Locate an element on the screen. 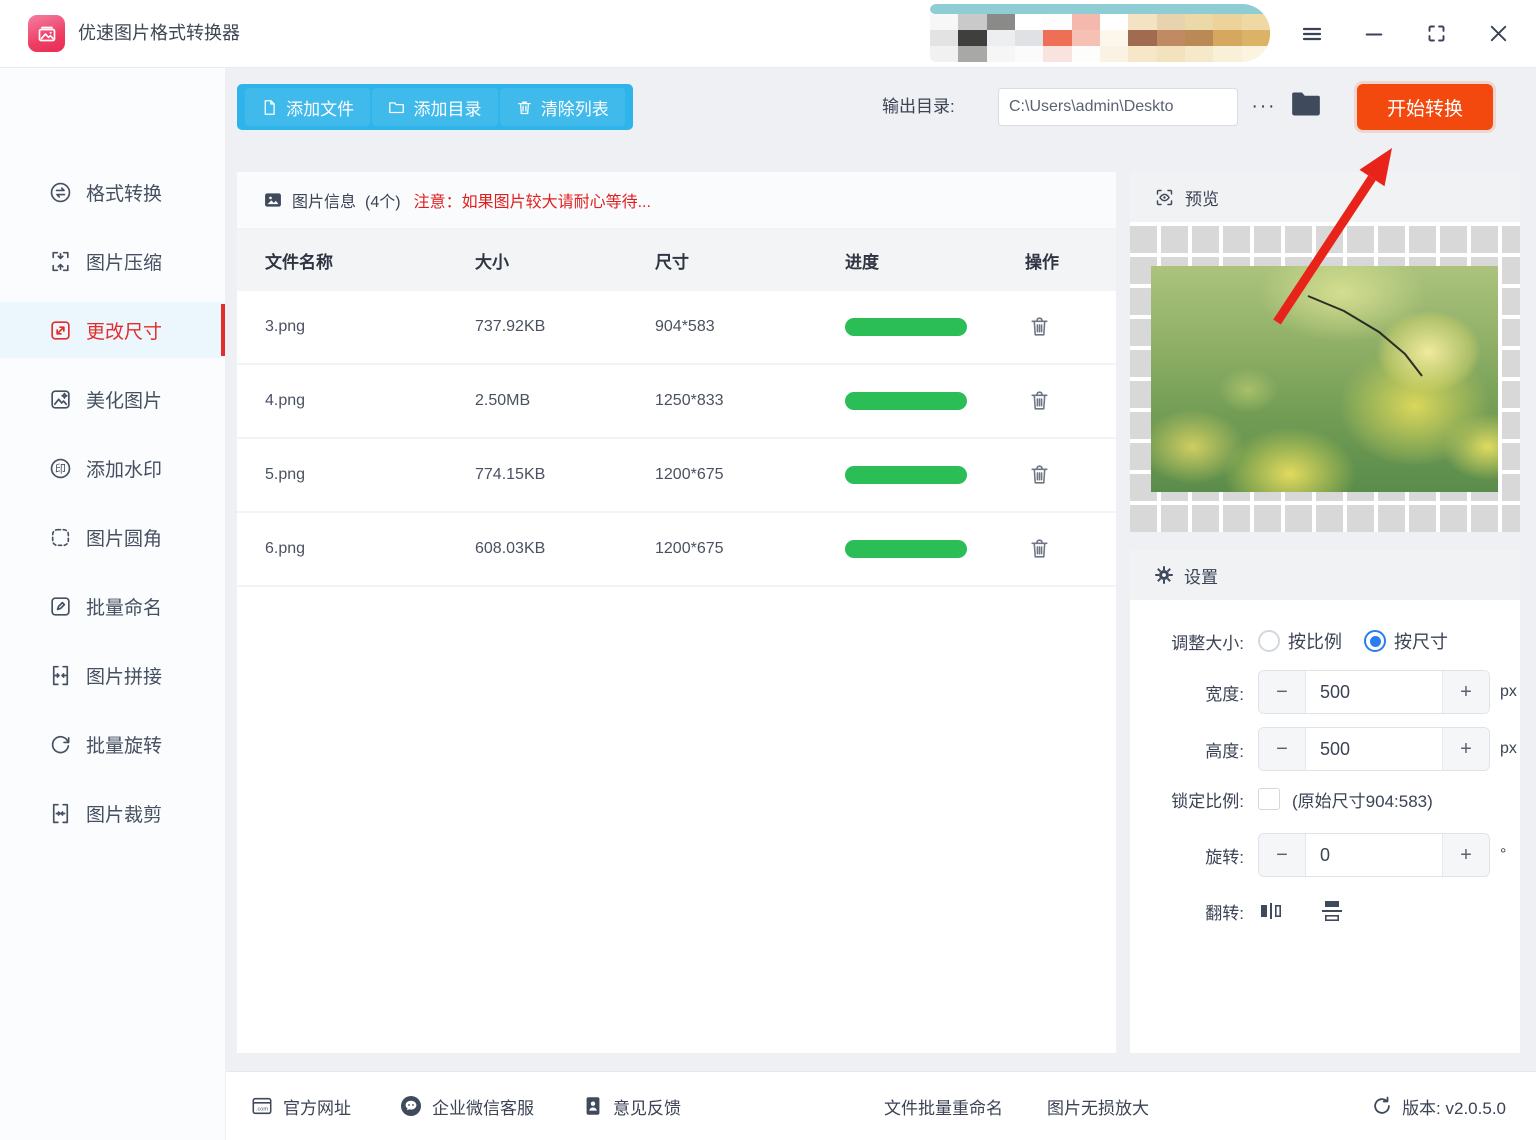 The image size is (1536, 1140). lock-ratio-checkbox is located at coordinates (1269, 799).